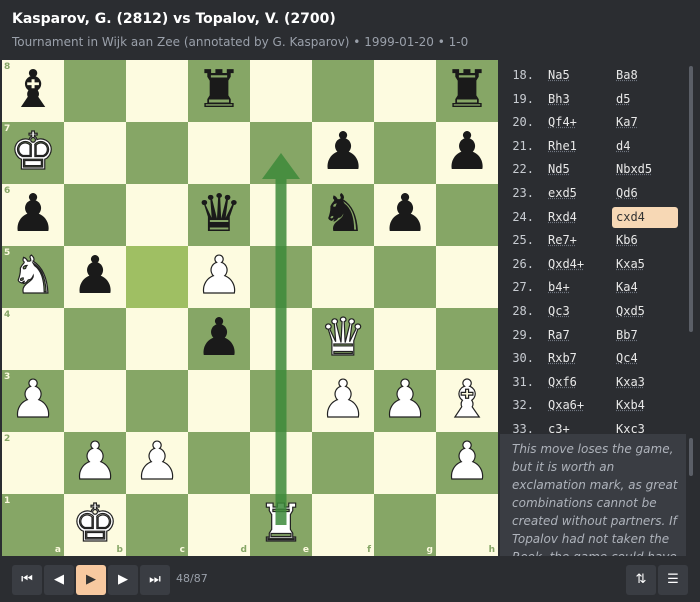 The width and height of the screenshot is (700, 602). What do you see at coordinates (157, 462) in the screenshot?
I see `white-pawn-c2: ♟` at bounding box center [157, 462].